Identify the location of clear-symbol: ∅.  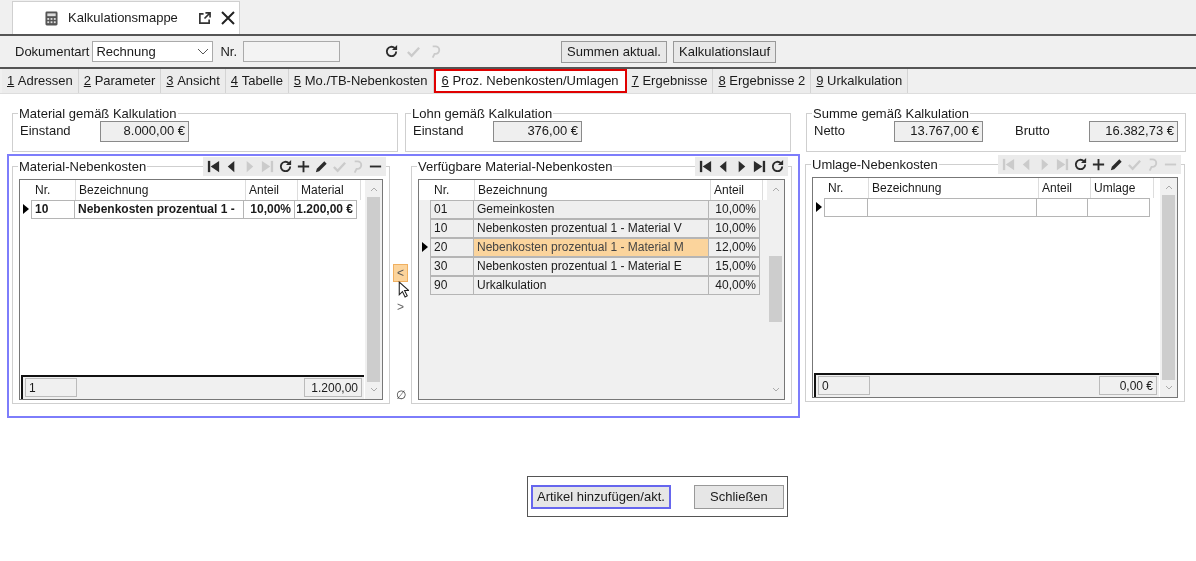
(400, 395).